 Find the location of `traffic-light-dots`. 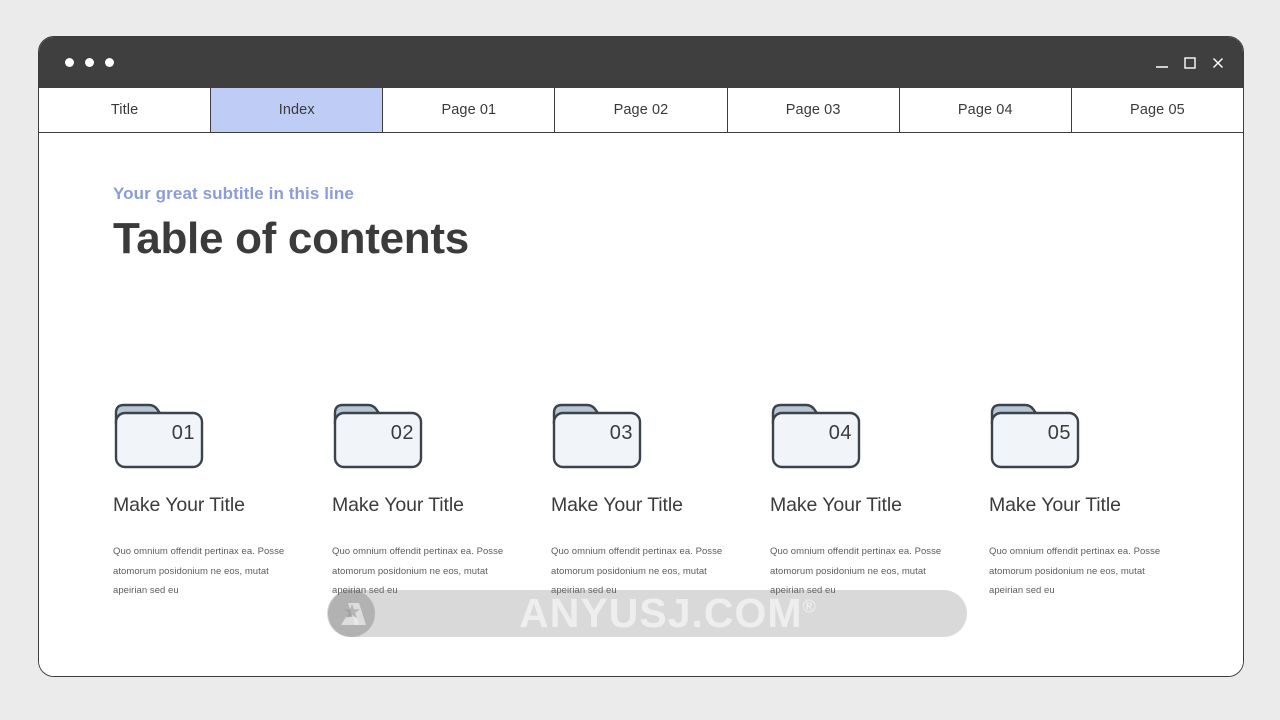

traffic-light-dots is located at coordinates (89, 62).